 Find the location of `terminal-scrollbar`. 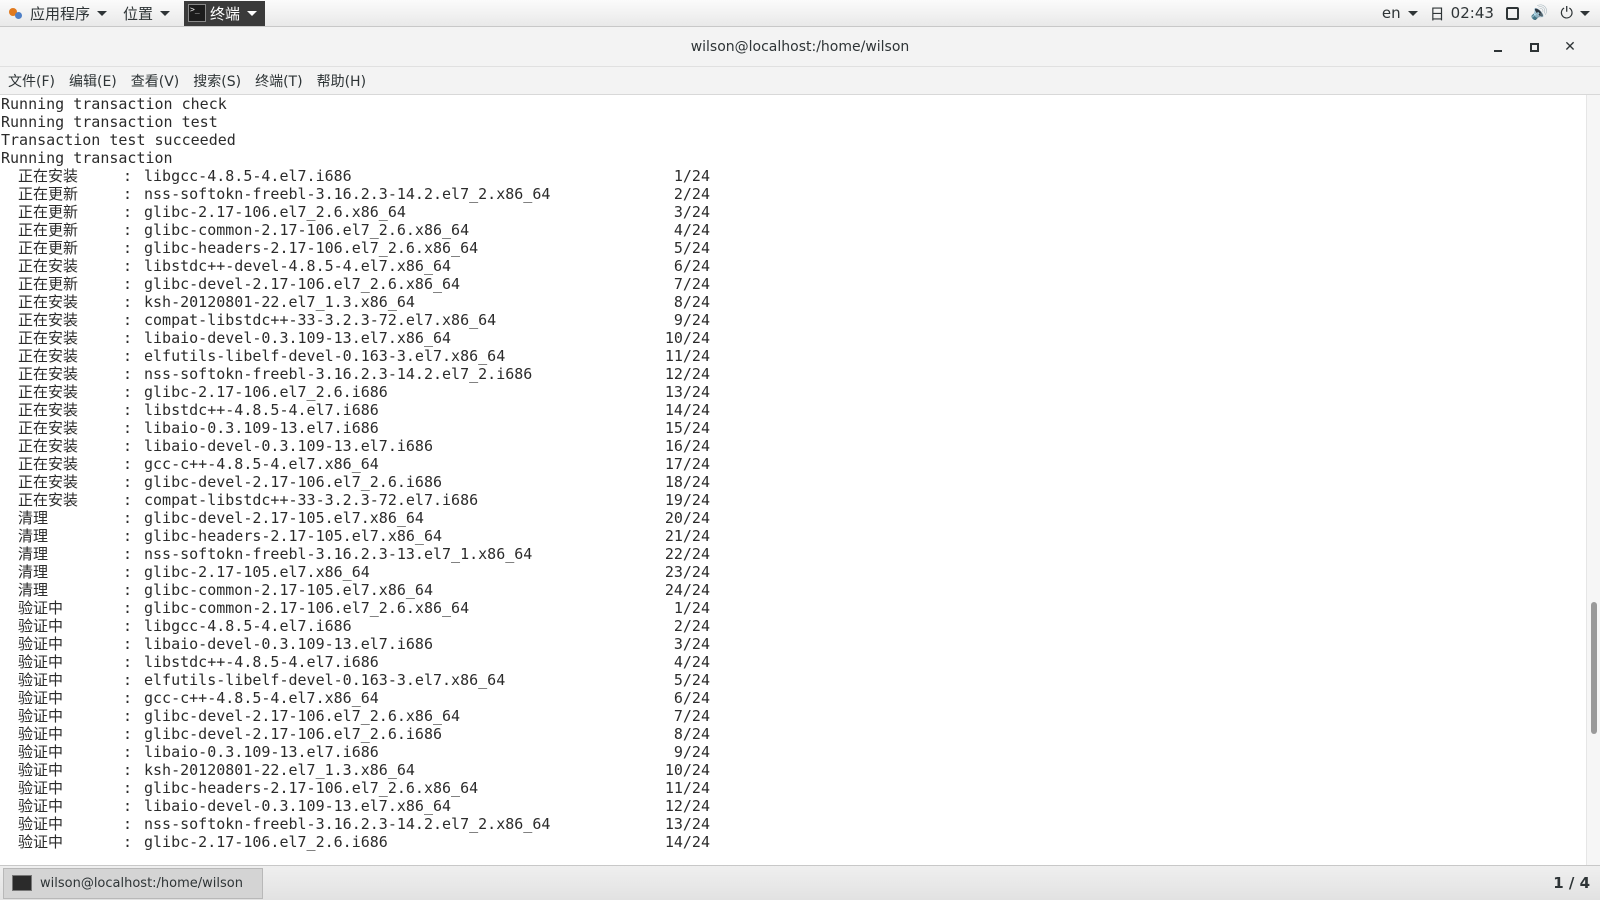

terminal-scrollbar is located at coordinates (1593, 480).